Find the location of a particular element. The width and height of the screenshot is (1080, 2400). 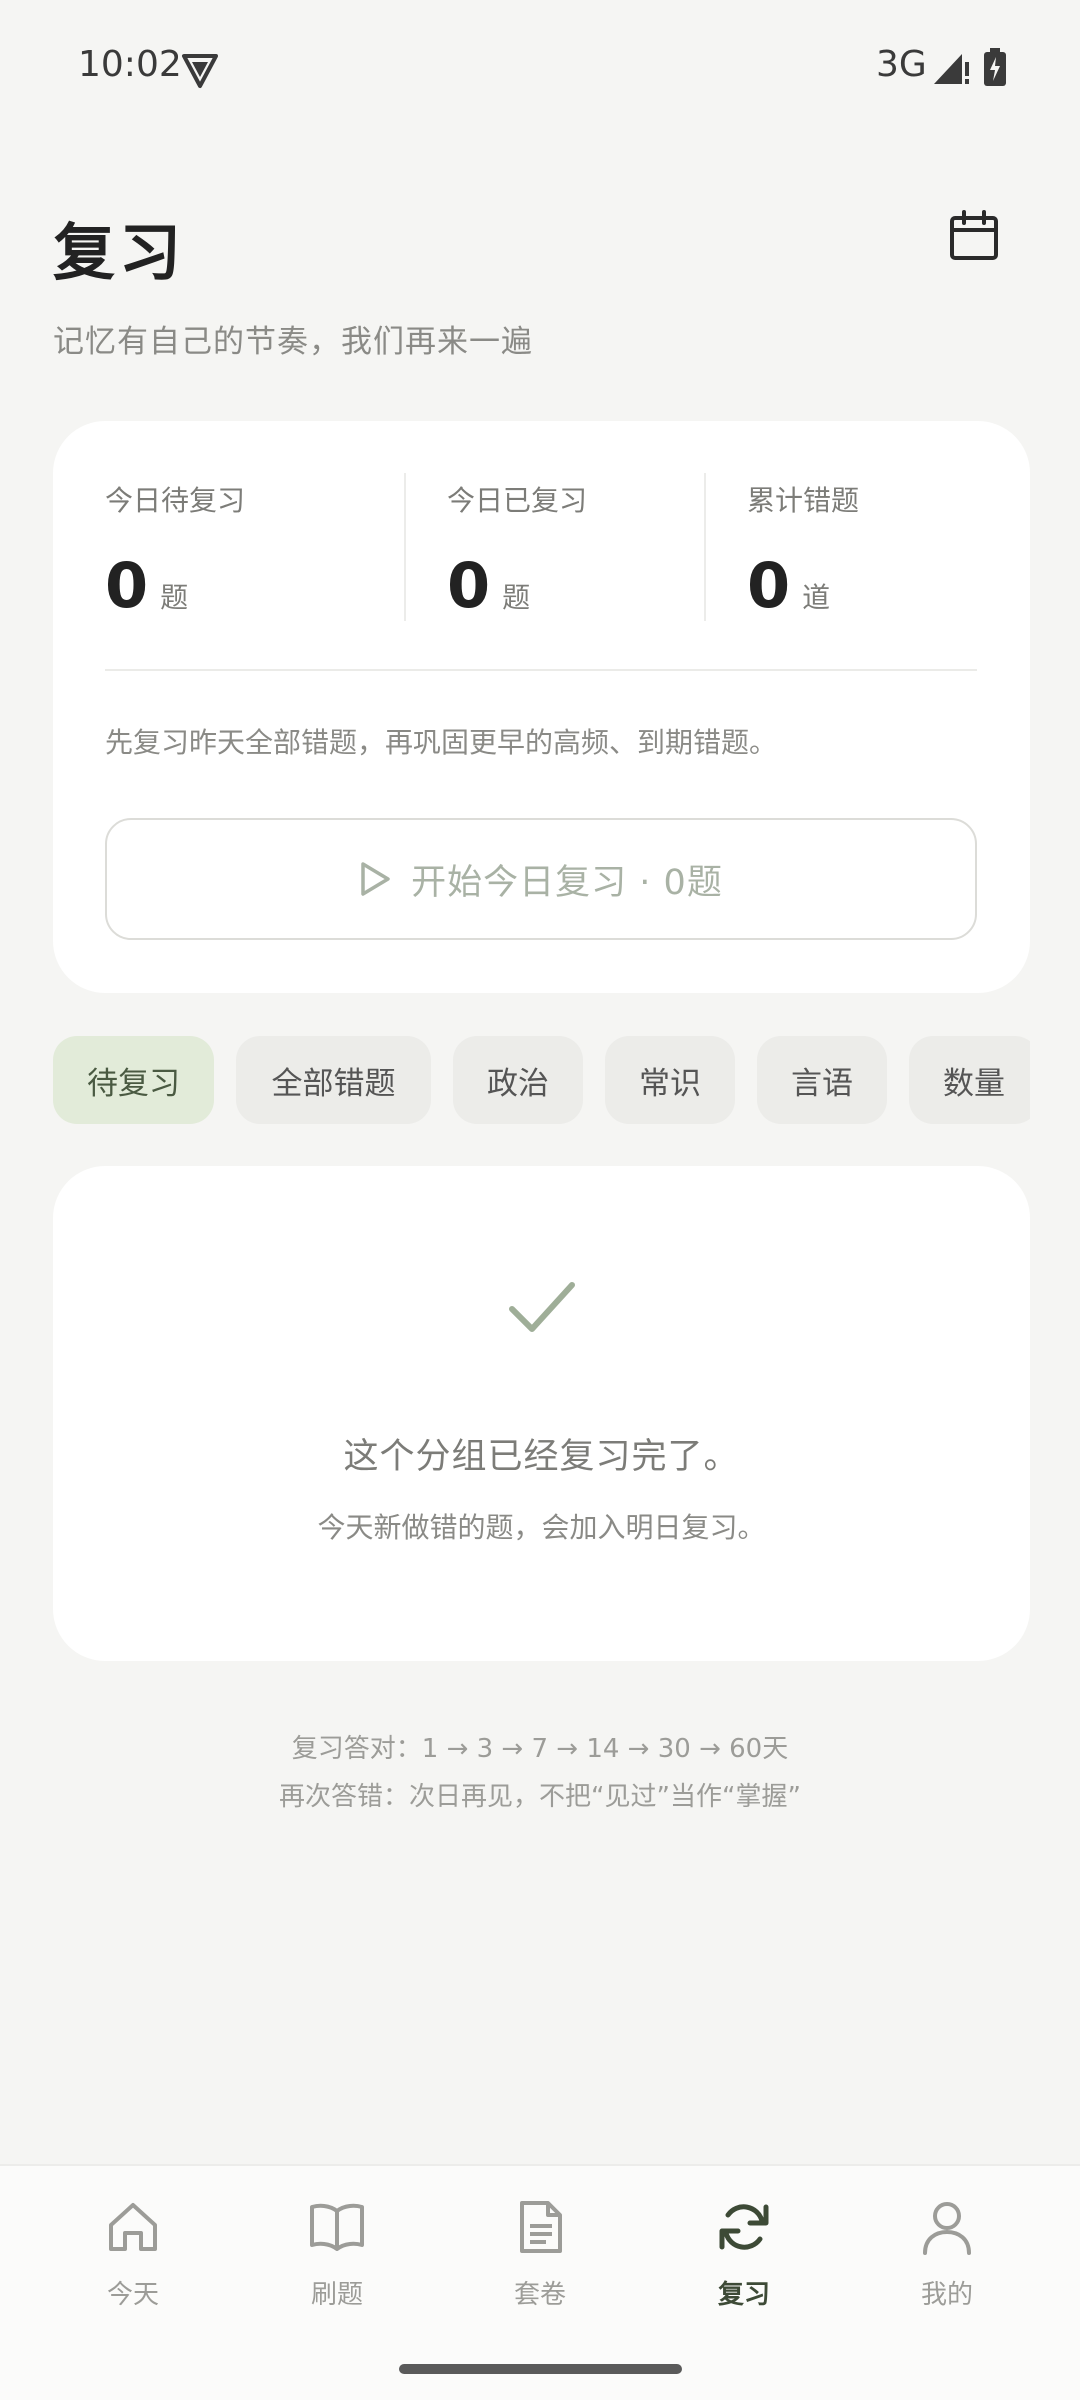

start-review-label: 开始今日复习 · 0题 is located at coordinates (567, 882).